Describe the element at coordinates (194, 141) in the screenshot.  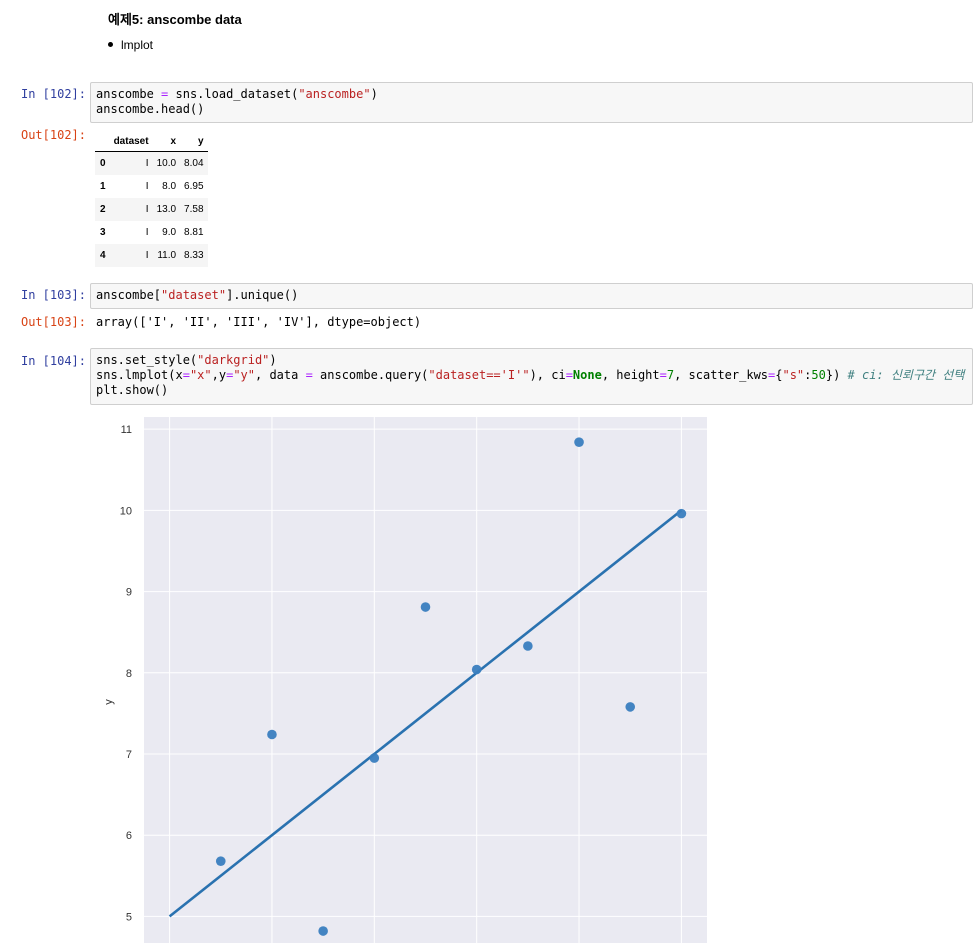
I see `column-header: y` at that location.